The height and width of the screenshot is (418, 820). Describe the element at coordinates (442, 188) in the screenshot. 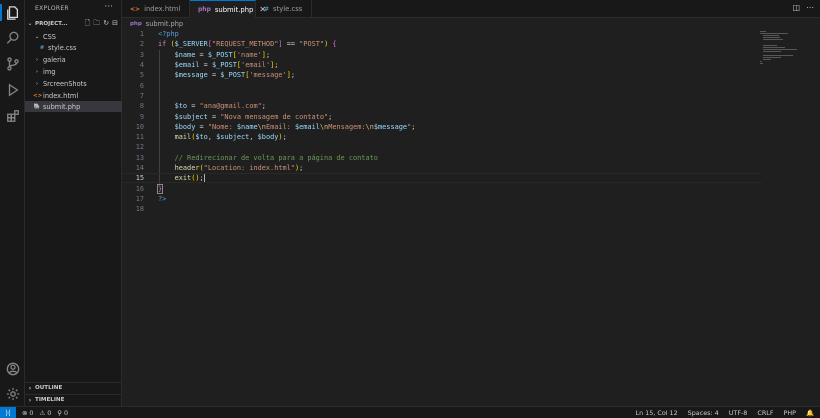

I see `code-line: 16 }` at that location.